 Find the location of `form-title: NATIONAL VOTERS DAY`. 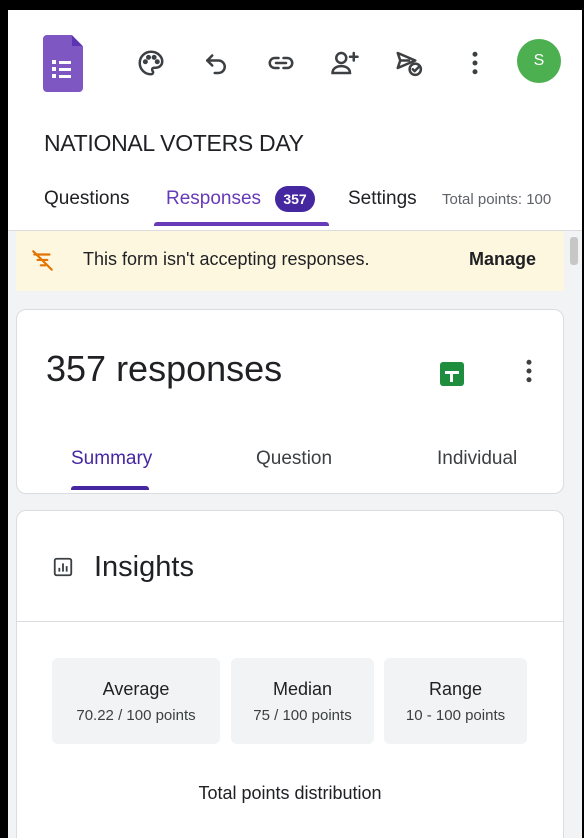

form-title: NATIONAL VOTERS DAY is located at coordinates (174, 143).